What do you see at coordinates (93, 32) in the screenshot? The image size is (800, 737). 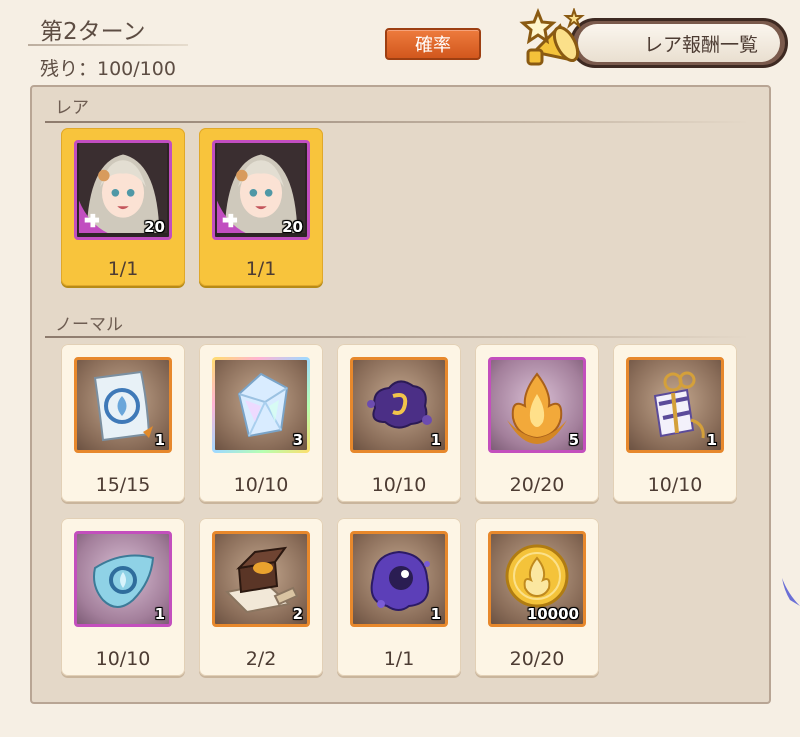 I see `turn-title: 第2ターン` at bounding box center [93, 32].